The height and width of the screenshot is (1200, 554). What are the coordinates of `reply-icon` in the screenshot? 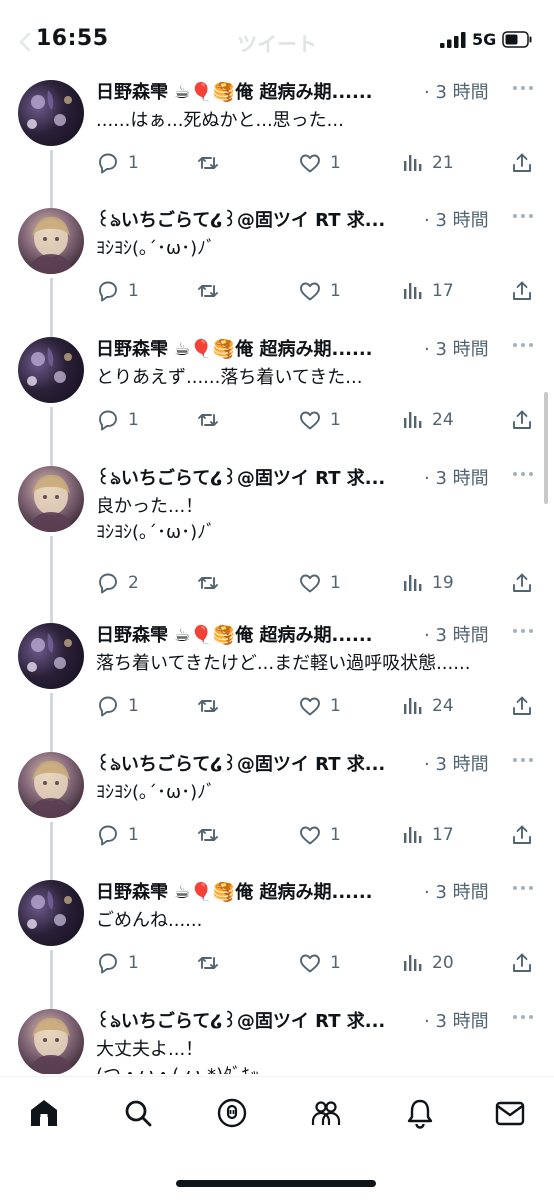 It's located at (108, 835).